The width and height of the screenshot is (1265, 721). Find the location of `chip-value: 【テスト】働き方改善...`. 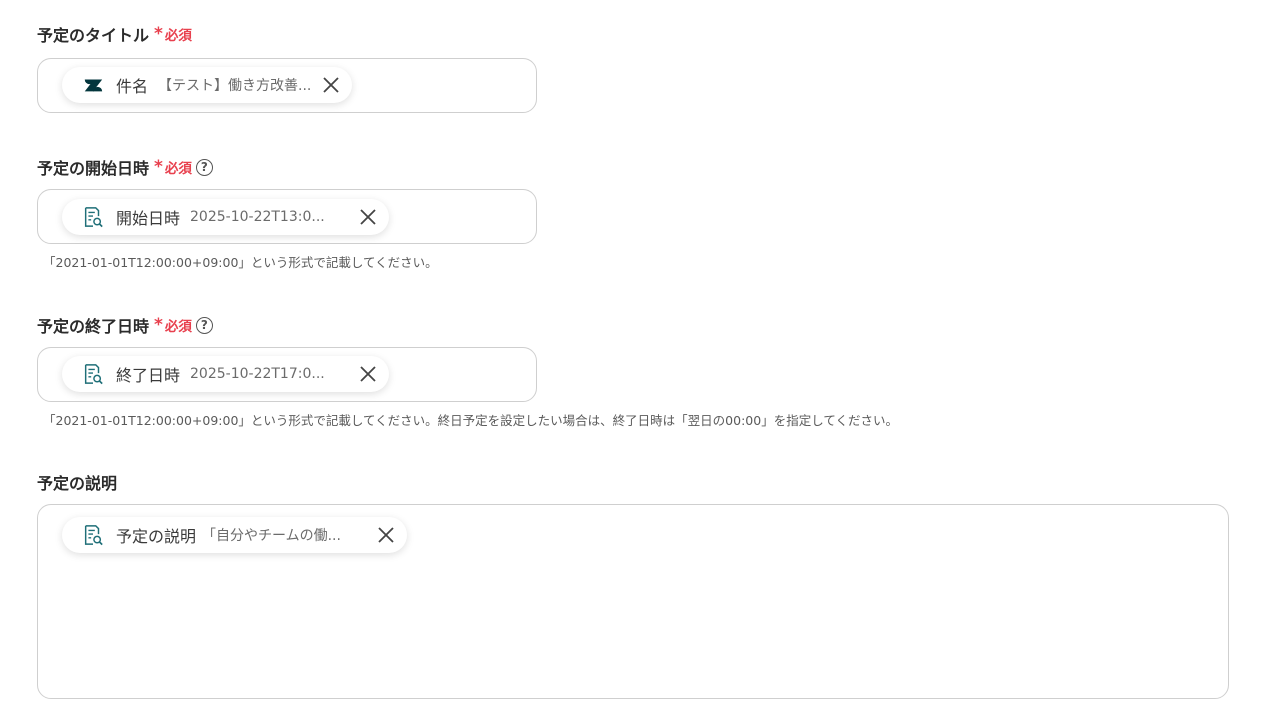

chip-value: 【テスト】働き方改善... is located at coordinates (235, 86).